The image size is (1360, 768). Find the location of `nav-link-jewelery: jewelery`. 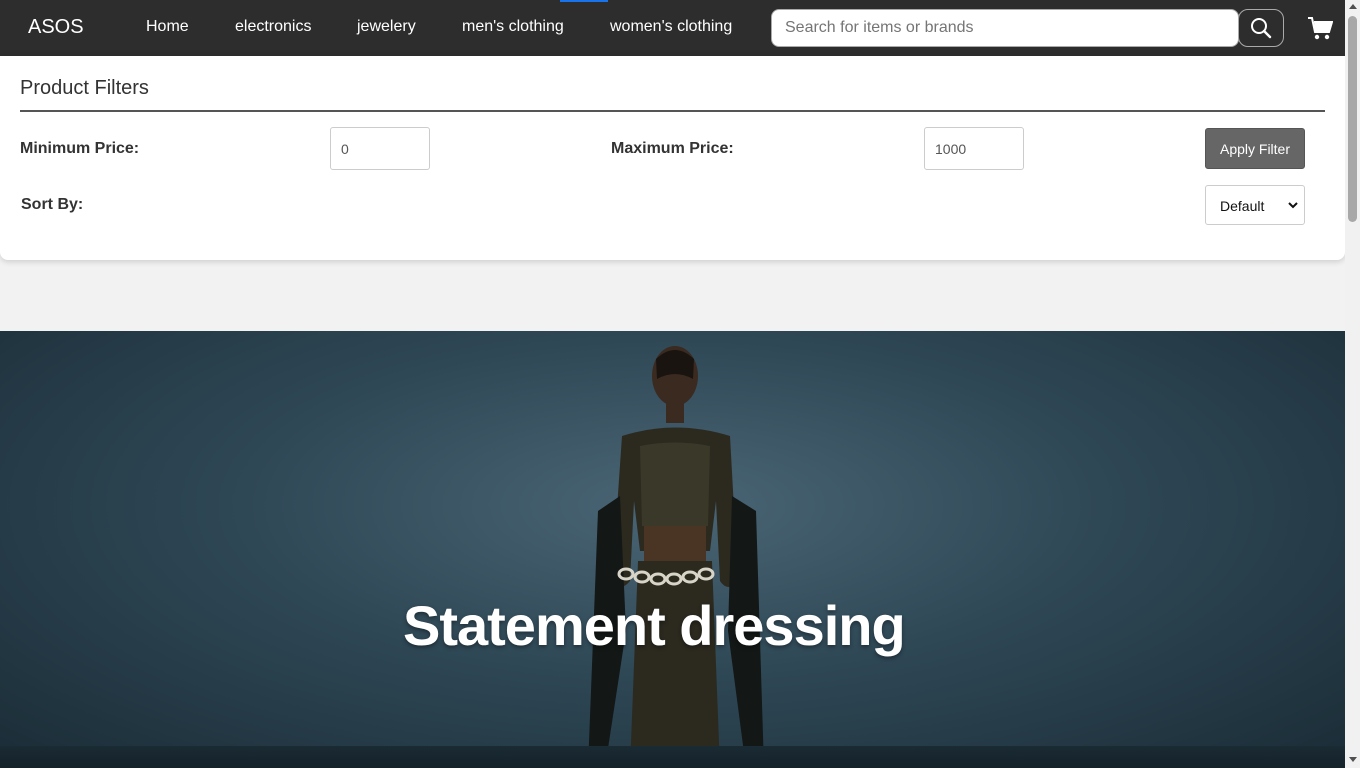

nav-link-jewelery: jewelery is located at coordinates (386, 27).